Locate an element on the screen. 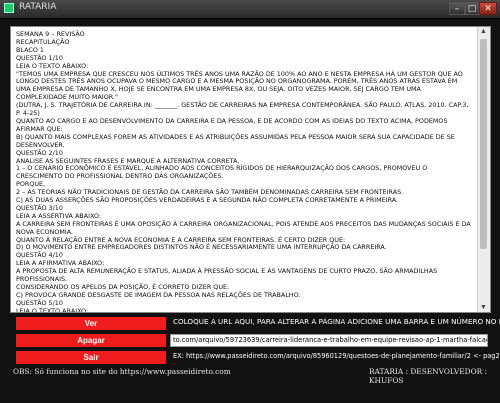  ver-button: Ver is located at coordinates (91, 323).